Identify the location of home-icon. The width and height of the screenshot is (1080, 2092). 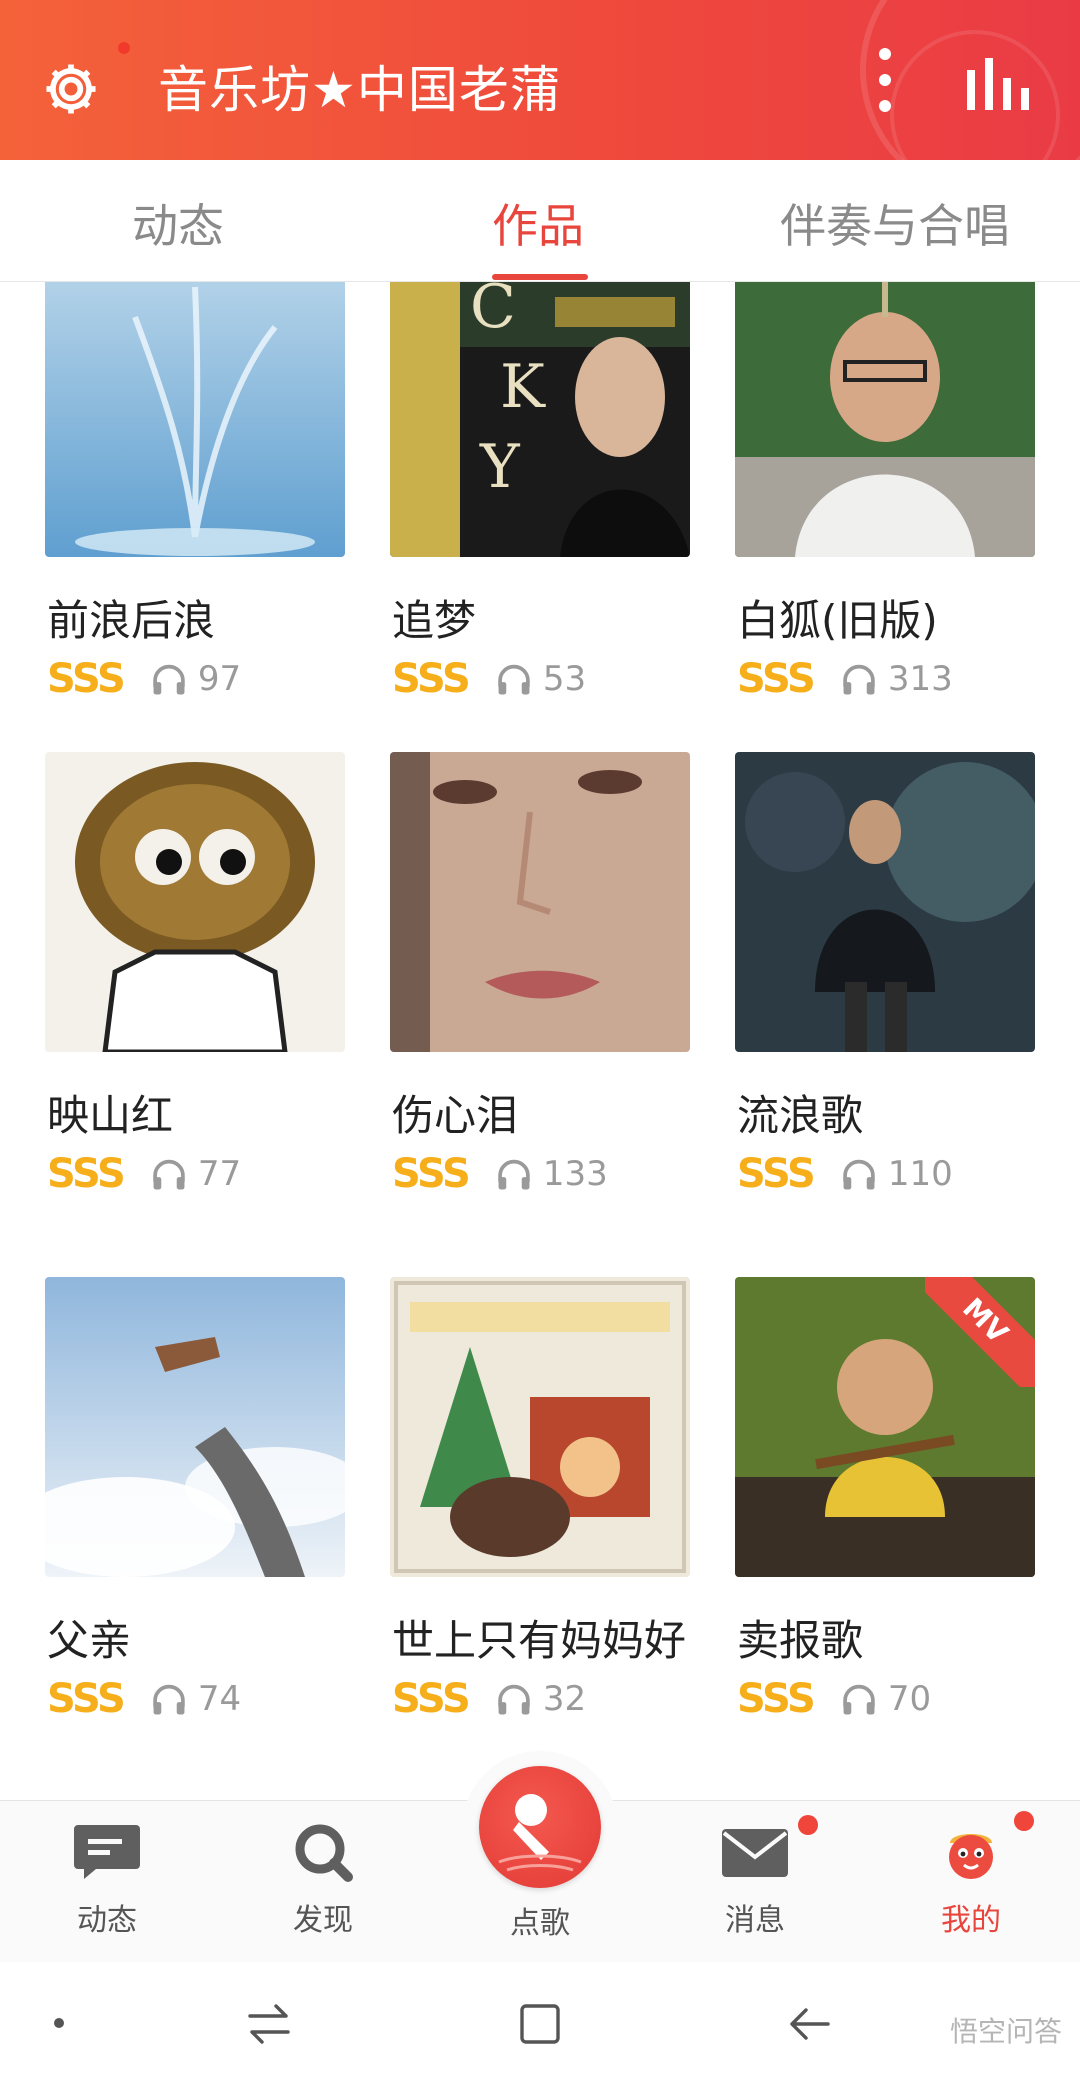
(540, 2024).